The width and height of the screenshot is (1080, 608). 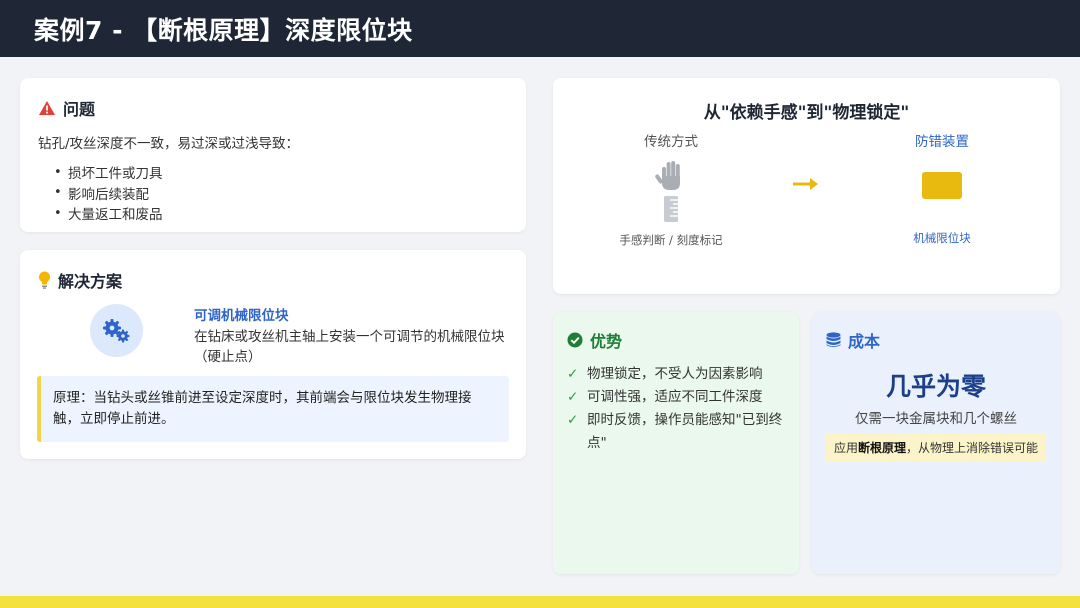 What do you see at coordinates (241, 316) in the screenshot?
I see `solution-item-title: 可调机械限位块` at bounding box center [241, 316].